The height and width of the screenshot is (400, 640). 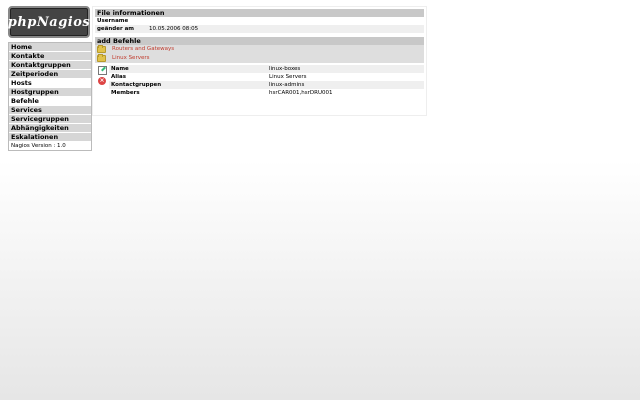 What do you see at coordinates (50, 101) in the screenshot?
I see `nav-item-befehle: Befehle` at bounding box center [50, 101].